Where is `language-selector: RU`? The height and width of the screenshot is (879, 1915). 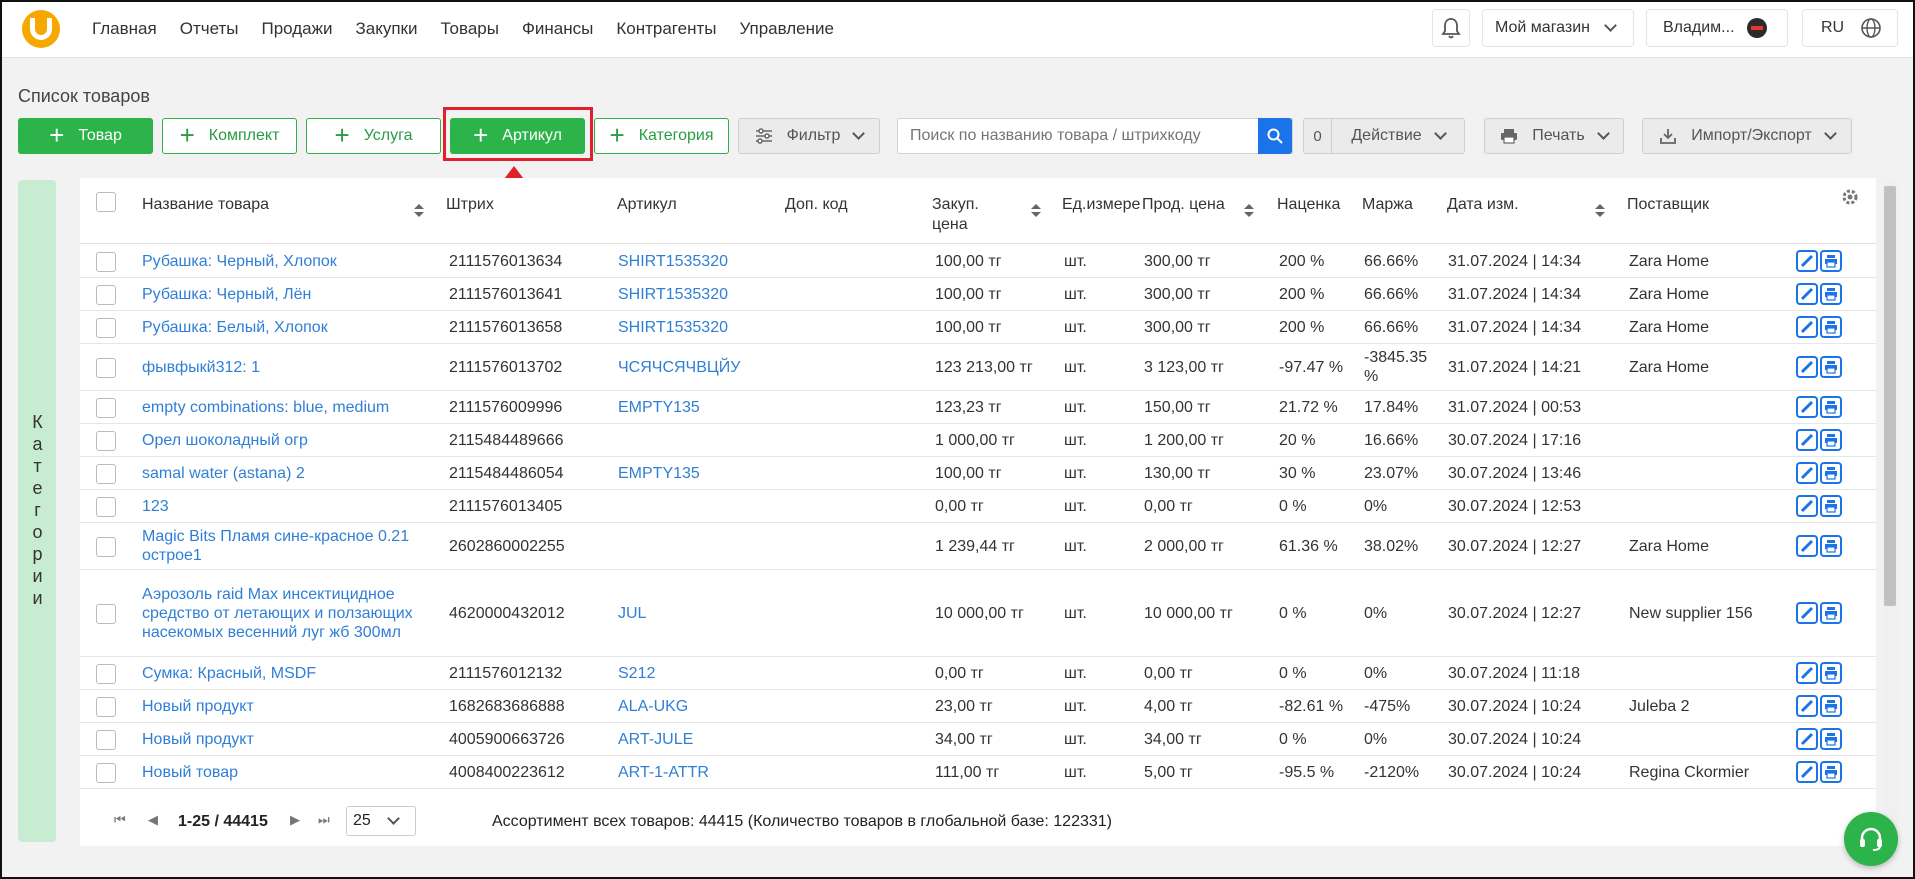
language-selector: RU is located at coordinates (1850, 28).